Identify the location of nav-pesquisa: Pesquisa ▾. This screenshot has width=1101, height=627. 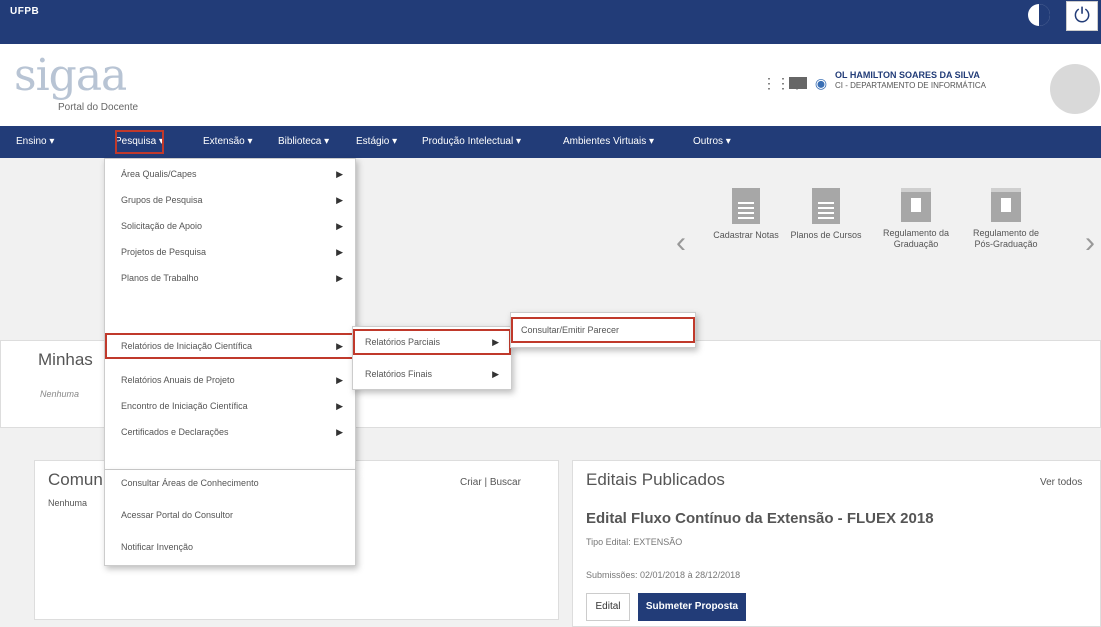
(139, 142).